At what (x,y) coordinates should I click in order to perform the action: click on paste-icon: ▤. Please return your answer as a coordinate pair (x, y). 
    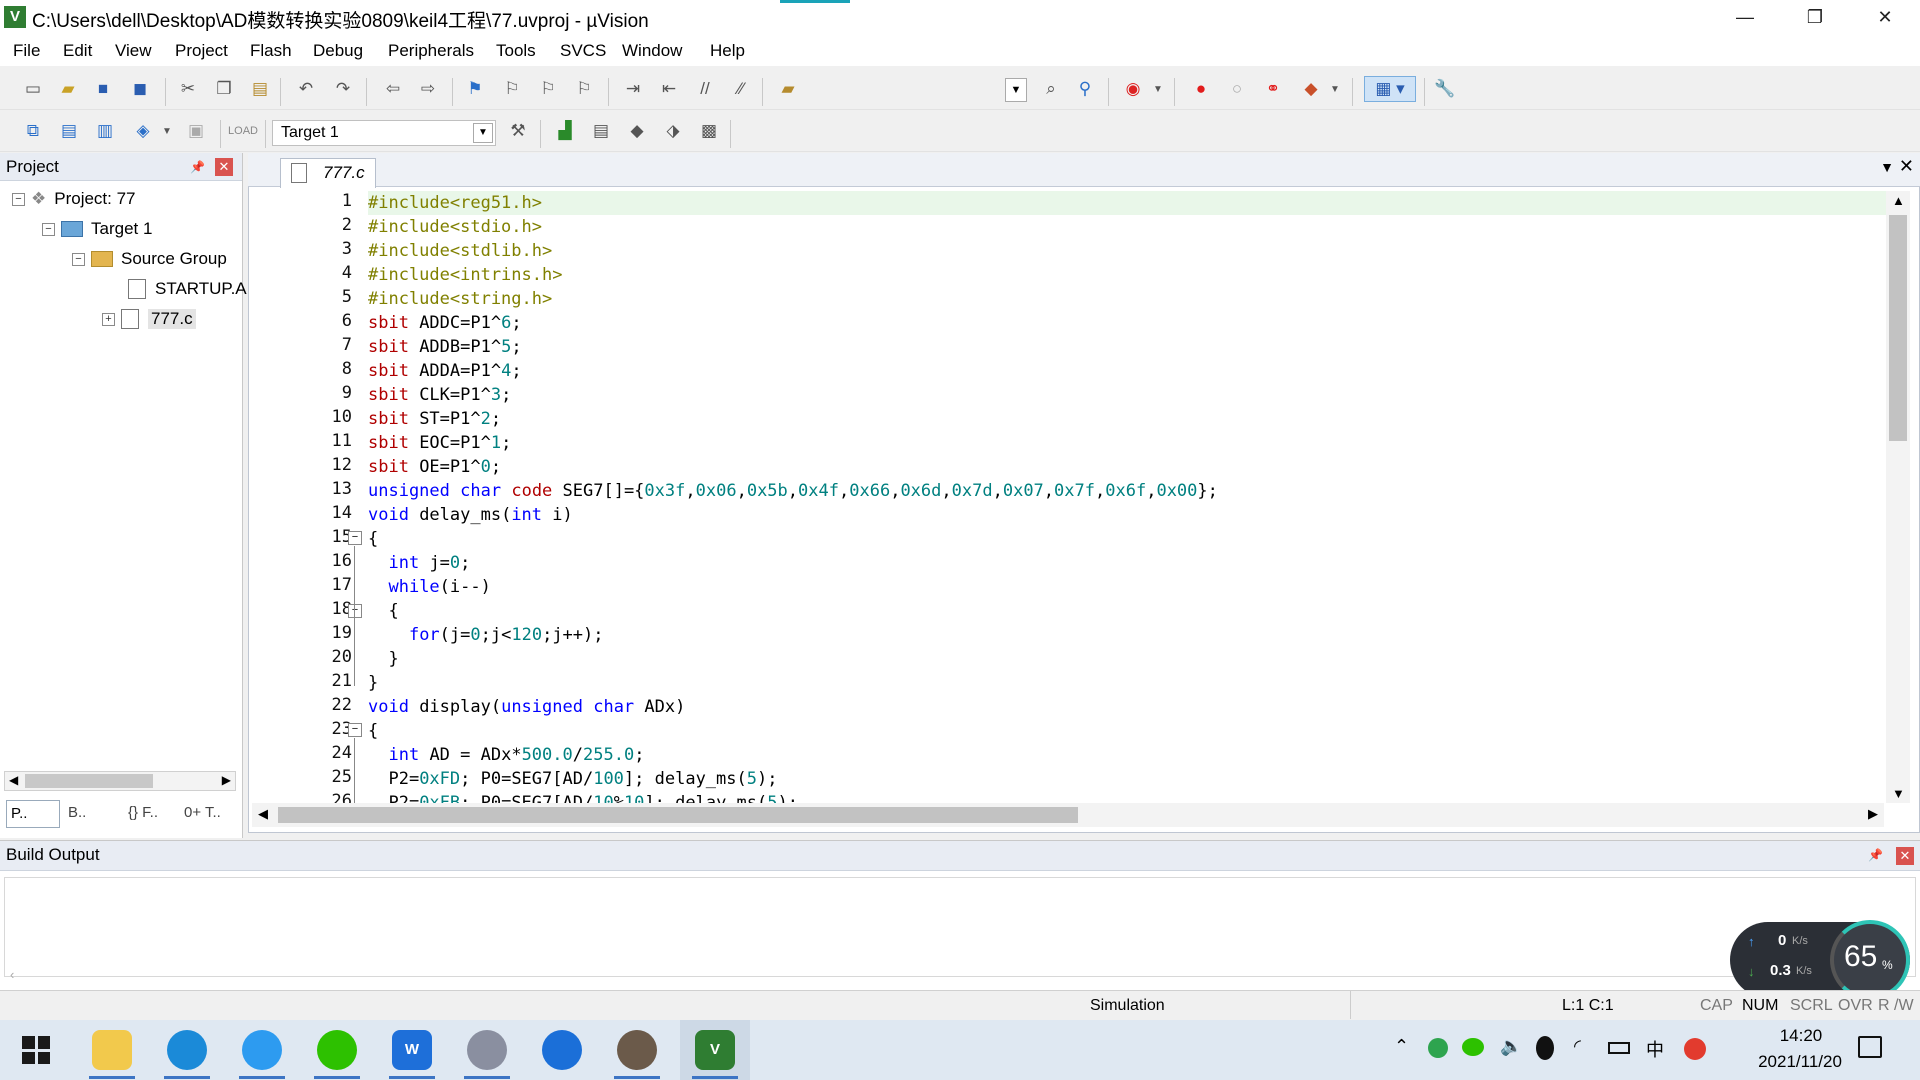
    Looking at the image, I should click on (260, 89).